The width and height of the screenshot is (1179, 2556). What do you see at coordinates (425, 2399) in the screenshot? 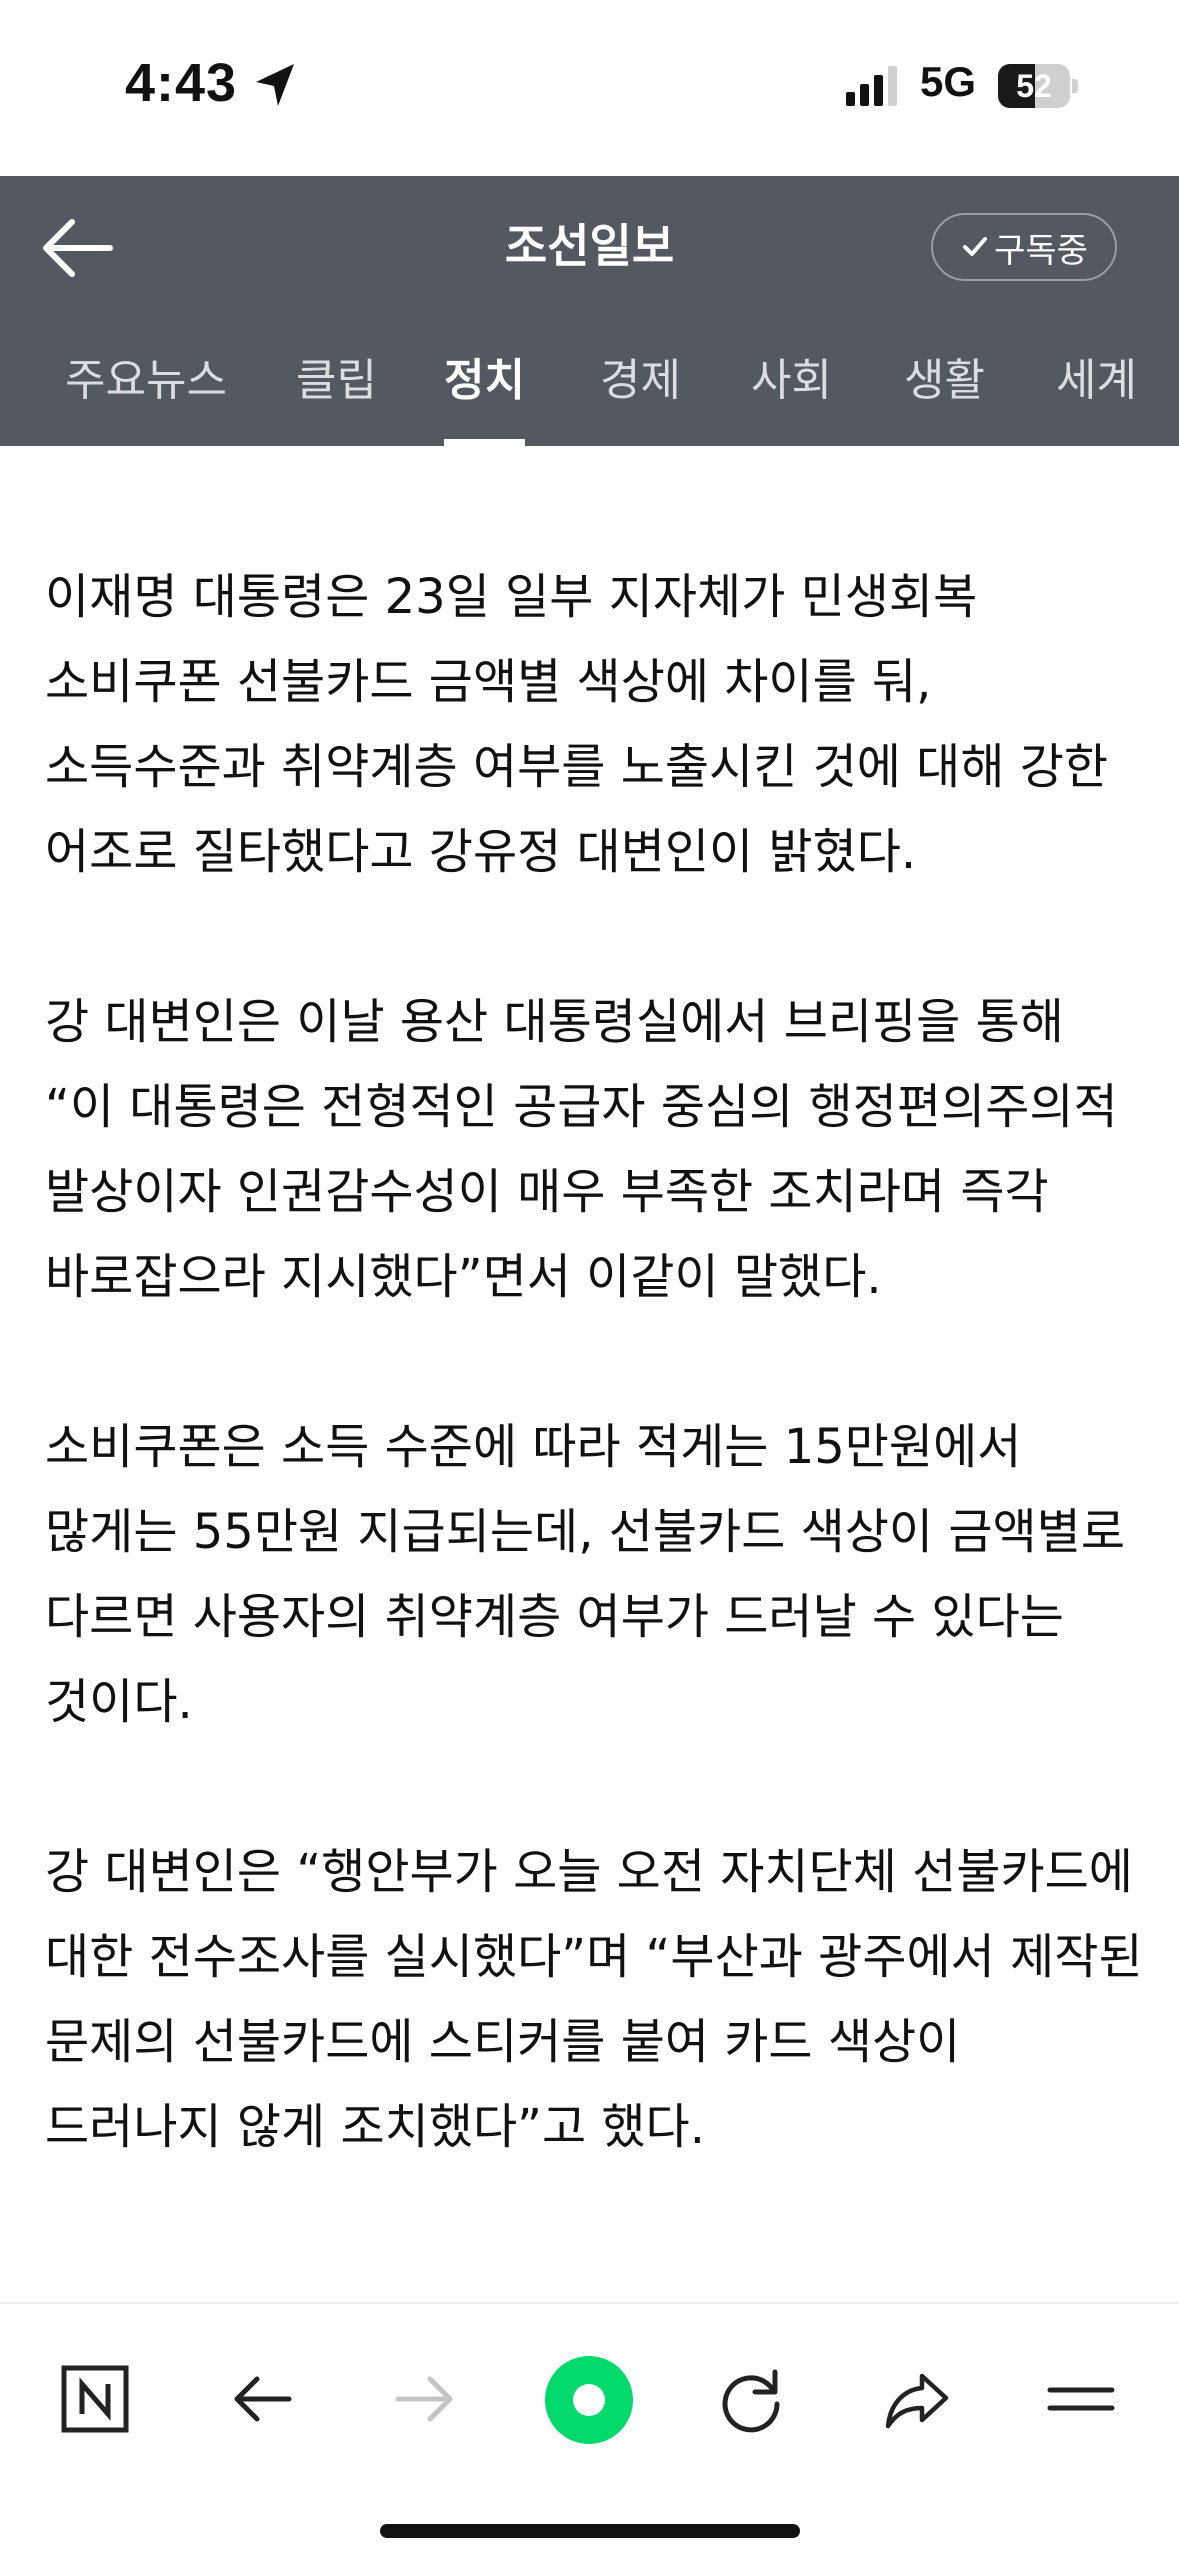
I see `forward-icon` at bounding box center [425, 2399].